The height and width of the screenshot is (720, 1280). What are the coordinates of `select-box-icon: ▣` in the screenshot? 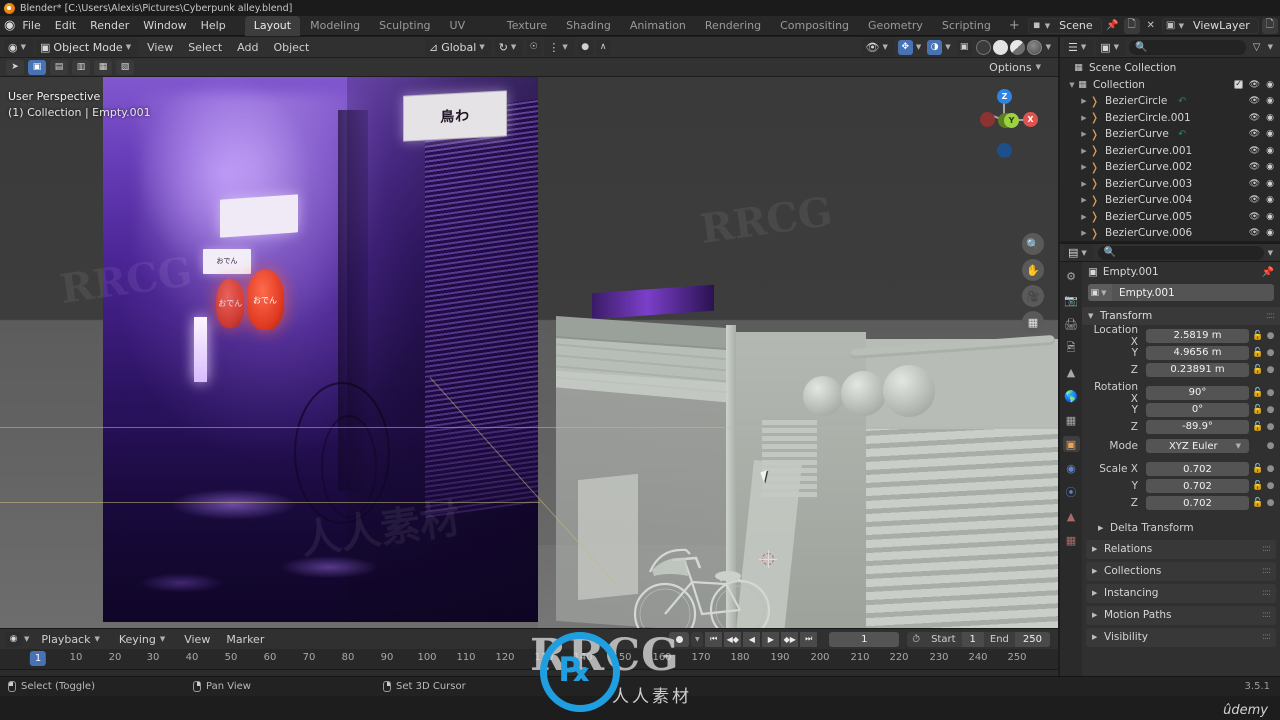 It's located at (37, 67).